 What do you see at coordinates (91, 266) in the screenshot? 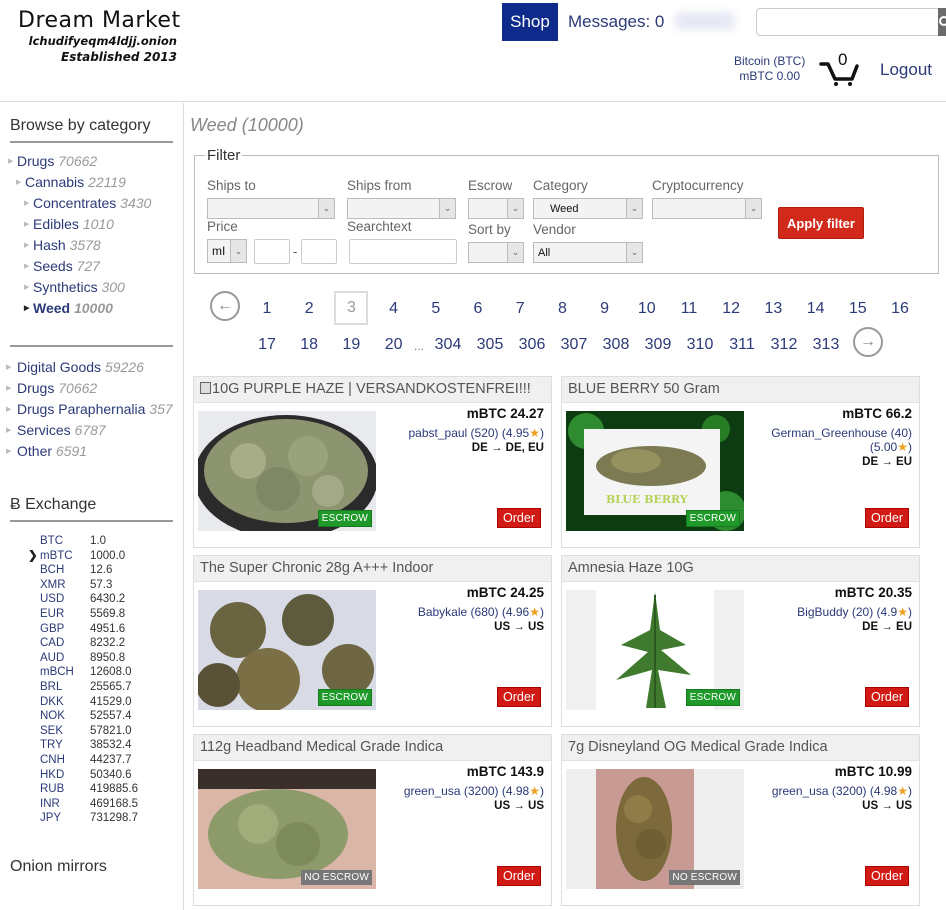
I see `category-item: ▶ Seeds 727` at bounding box center [91, 266].